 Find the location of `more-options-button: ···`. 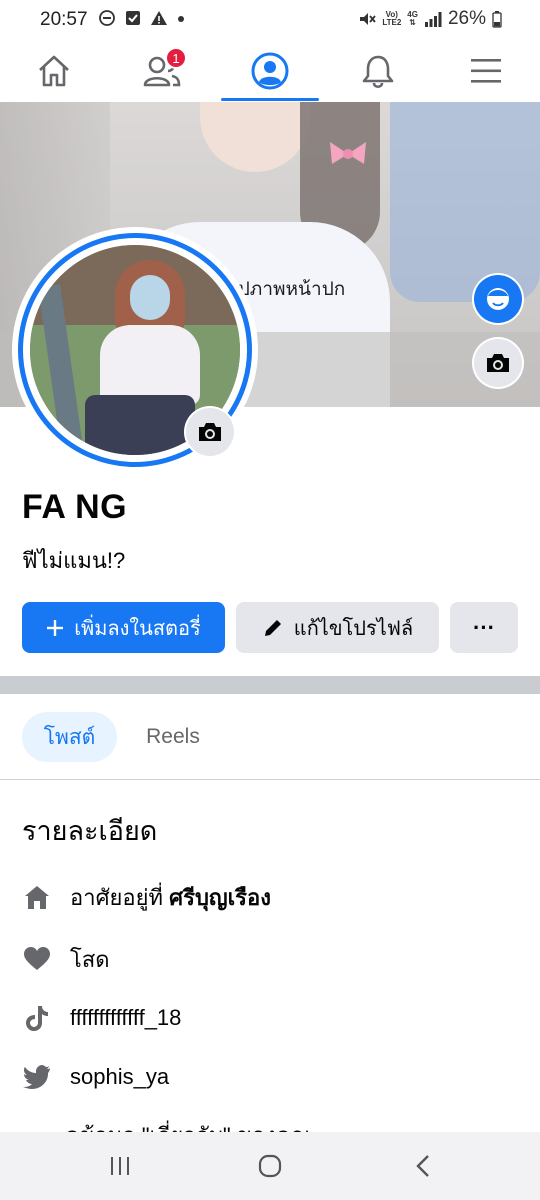

more-options-button: ··· is located at coordinates (484, 627).